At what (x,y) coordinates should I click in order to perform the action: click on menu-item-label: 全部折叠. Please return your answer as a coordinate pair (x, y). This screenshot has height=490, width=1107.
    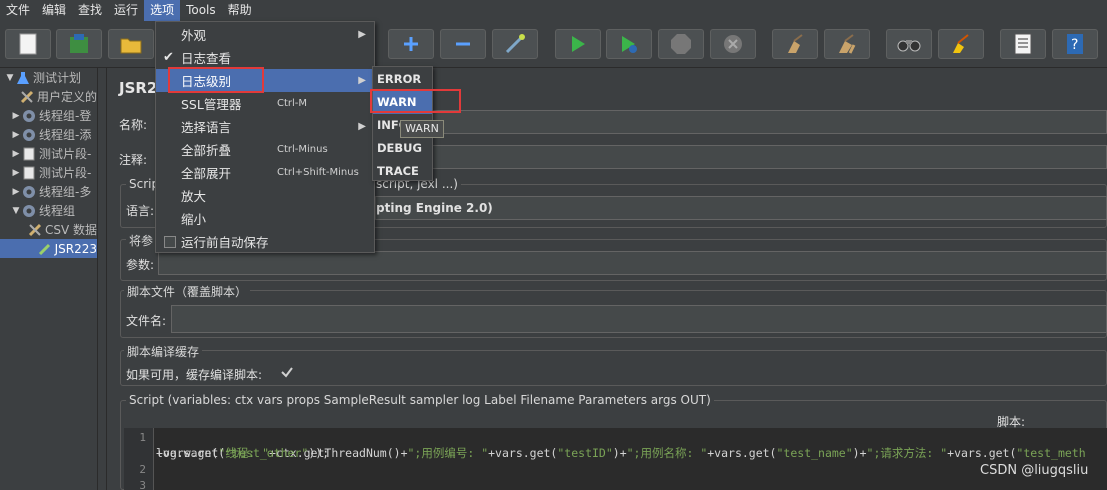
    Looking at the image, I should click on (206, 150).